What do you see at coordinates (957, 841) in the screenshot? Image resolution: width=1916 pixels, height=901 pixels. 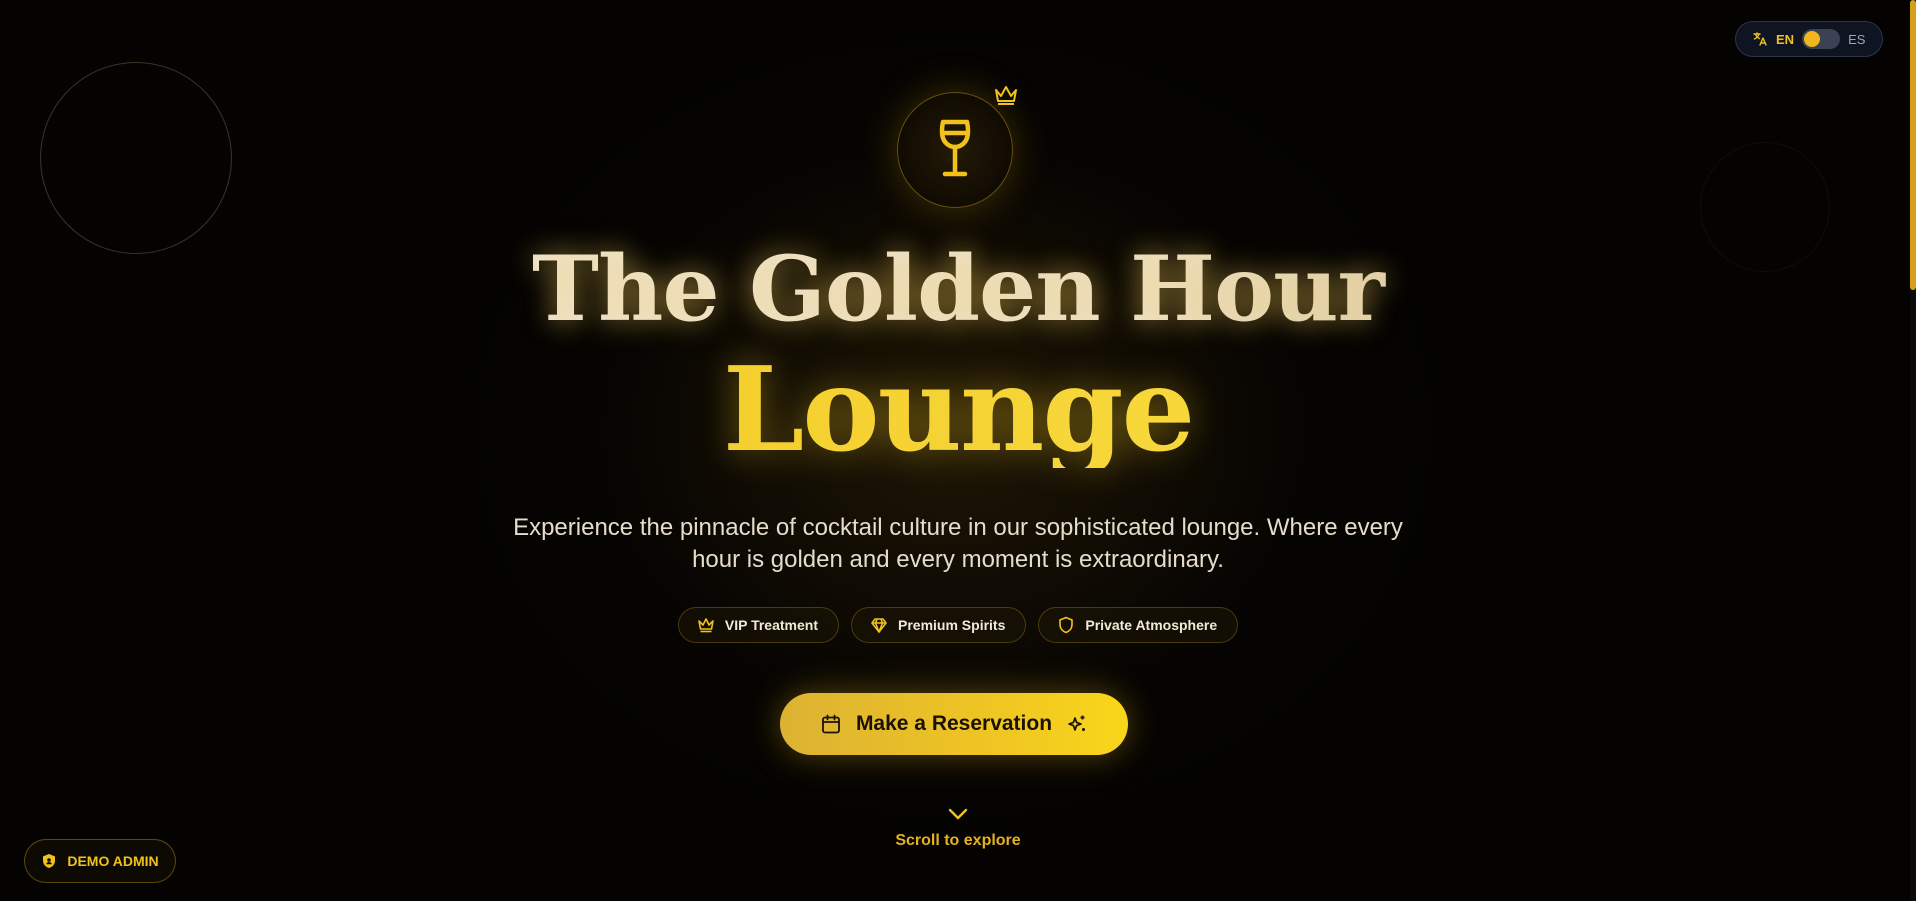 I see `scroll-hint-label: Scroll to explore` at bounding box center [957, 841].